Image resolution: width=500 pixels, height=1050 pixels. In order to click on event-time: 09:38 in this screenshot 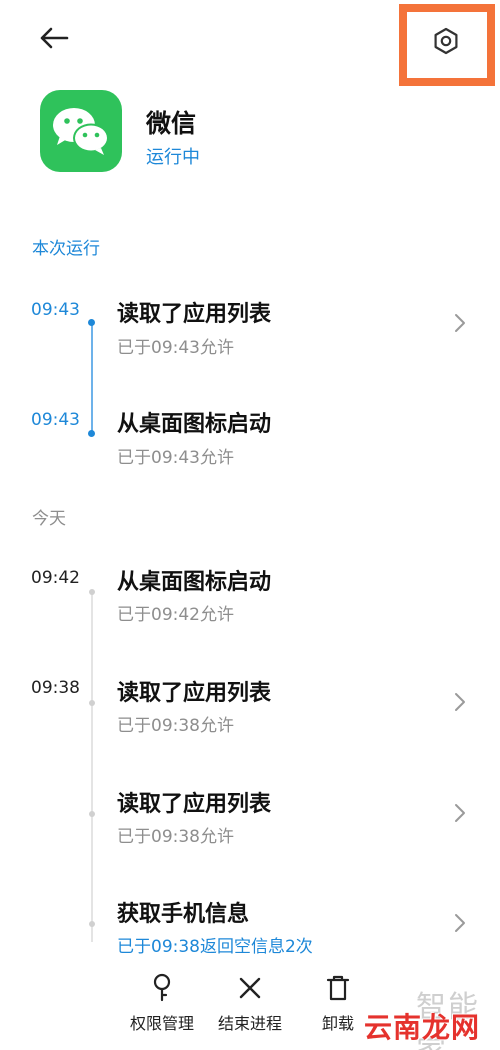, I will do `click(55, 688)`.